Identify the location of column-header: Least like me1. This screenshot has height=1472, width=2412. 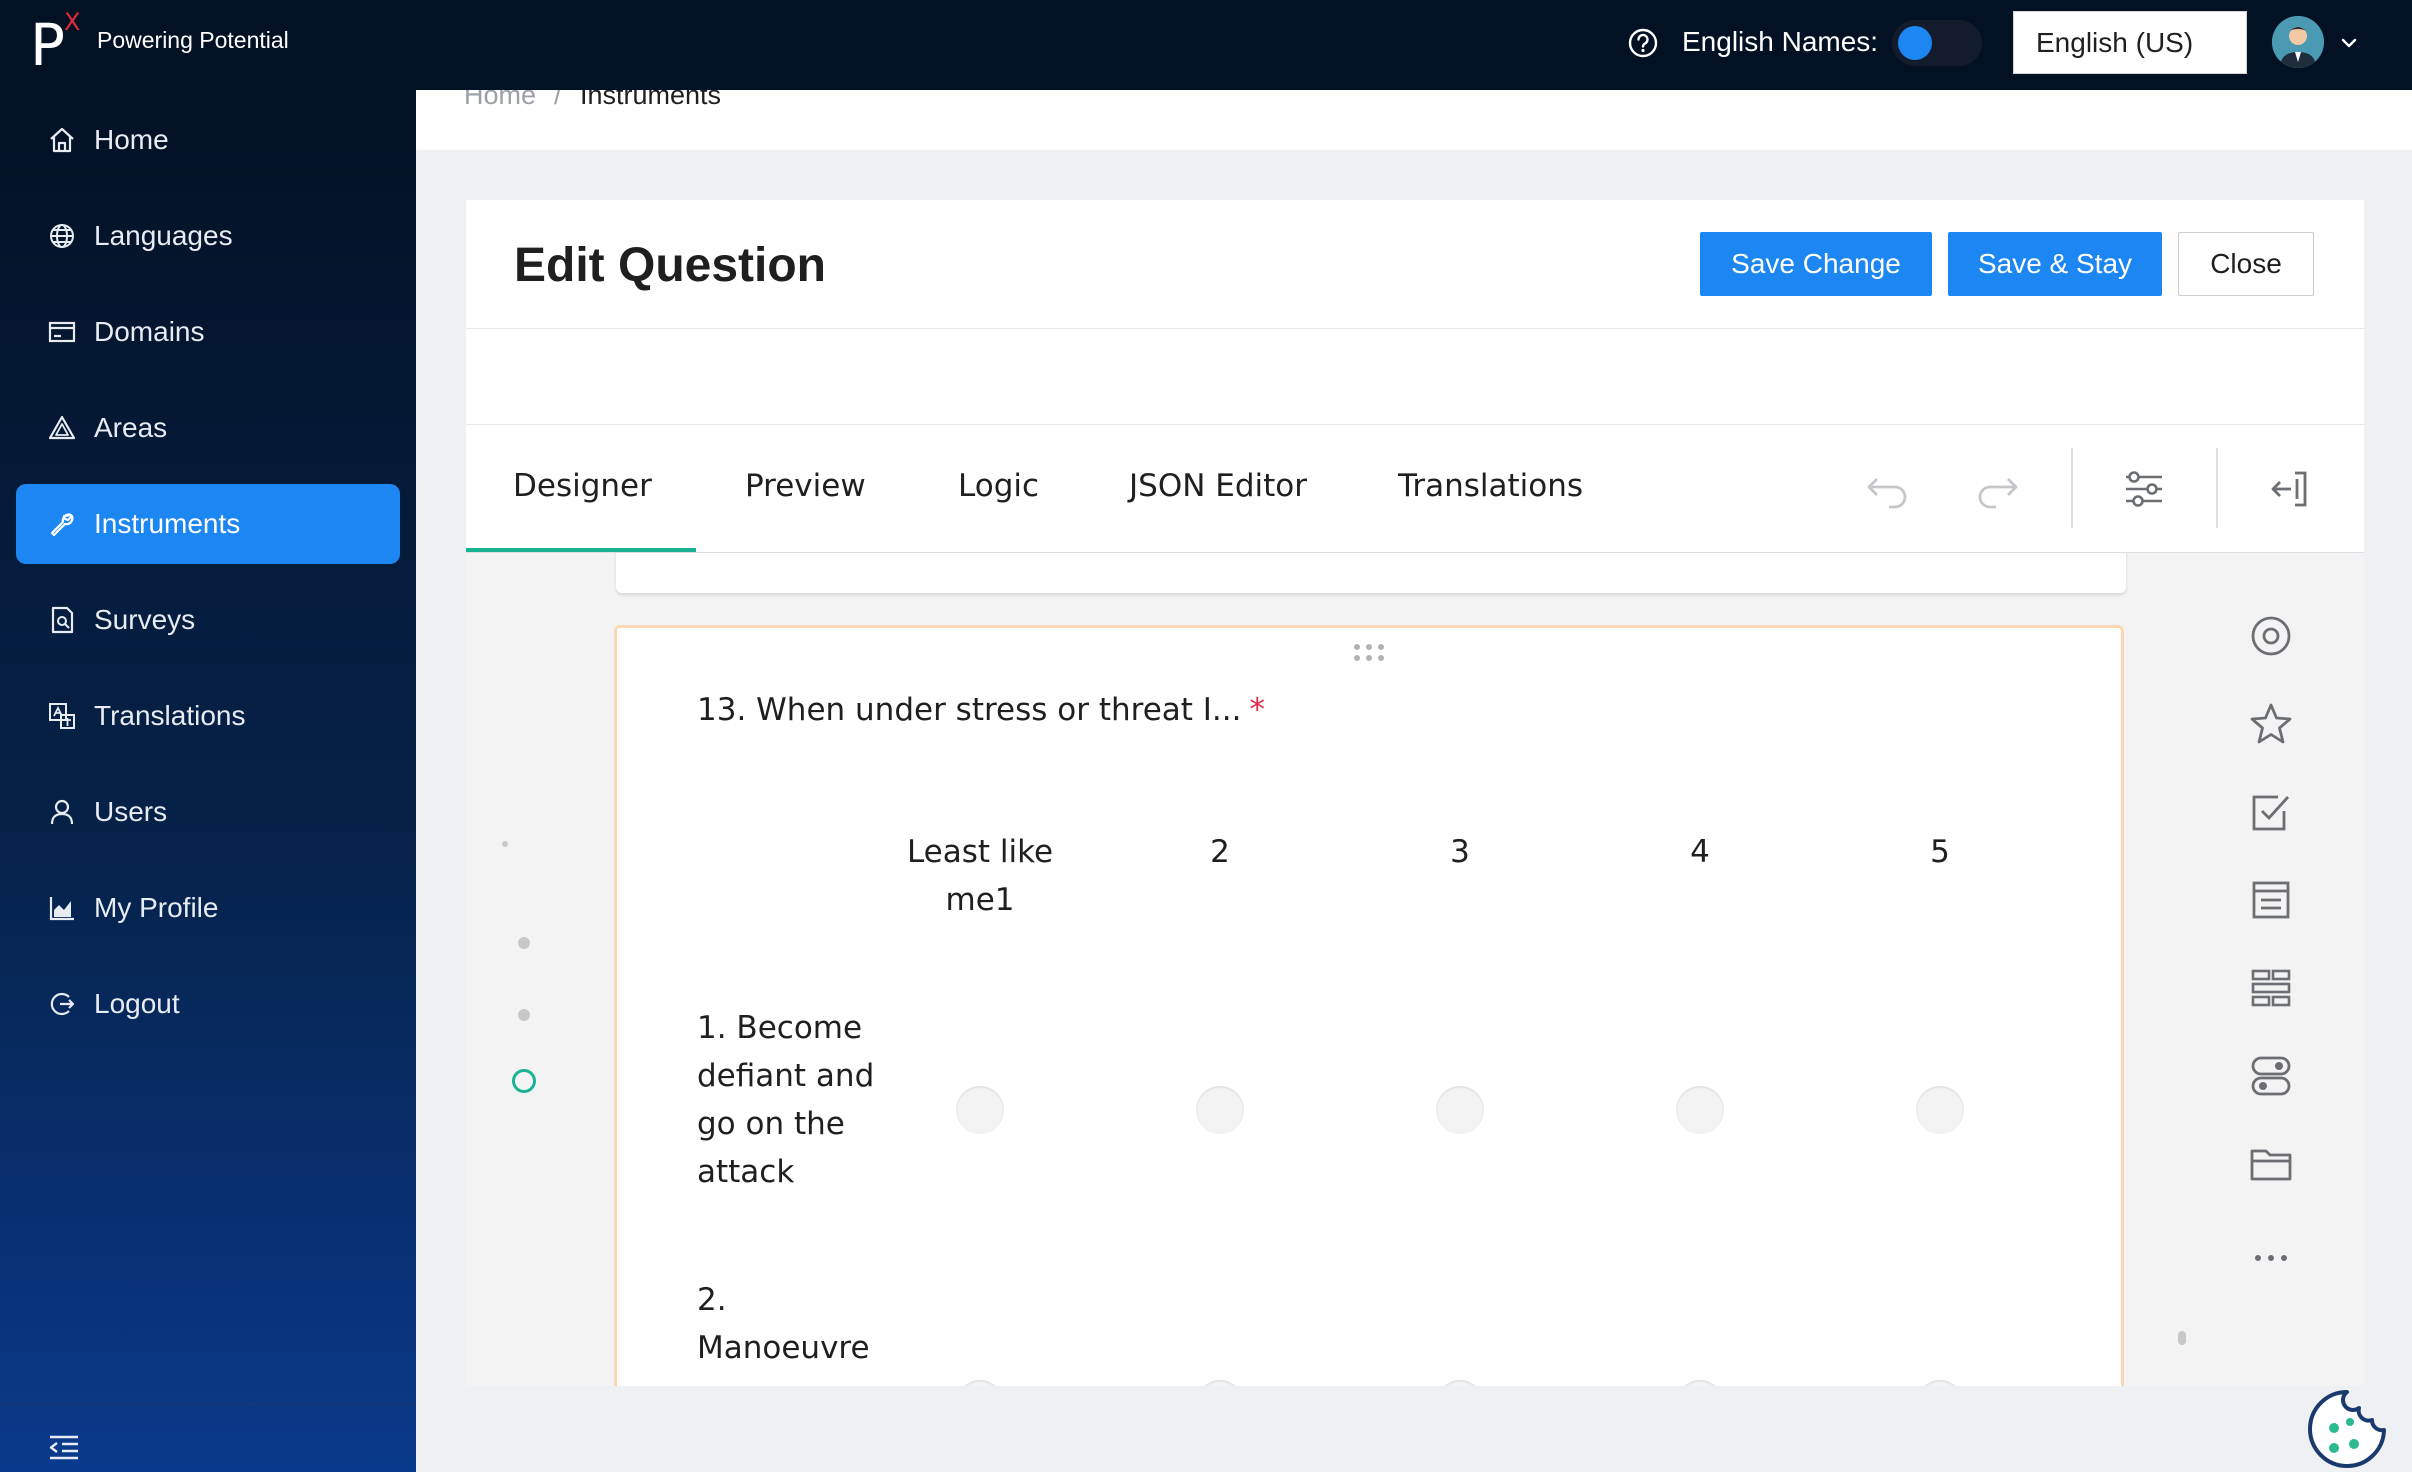
(980, 876).